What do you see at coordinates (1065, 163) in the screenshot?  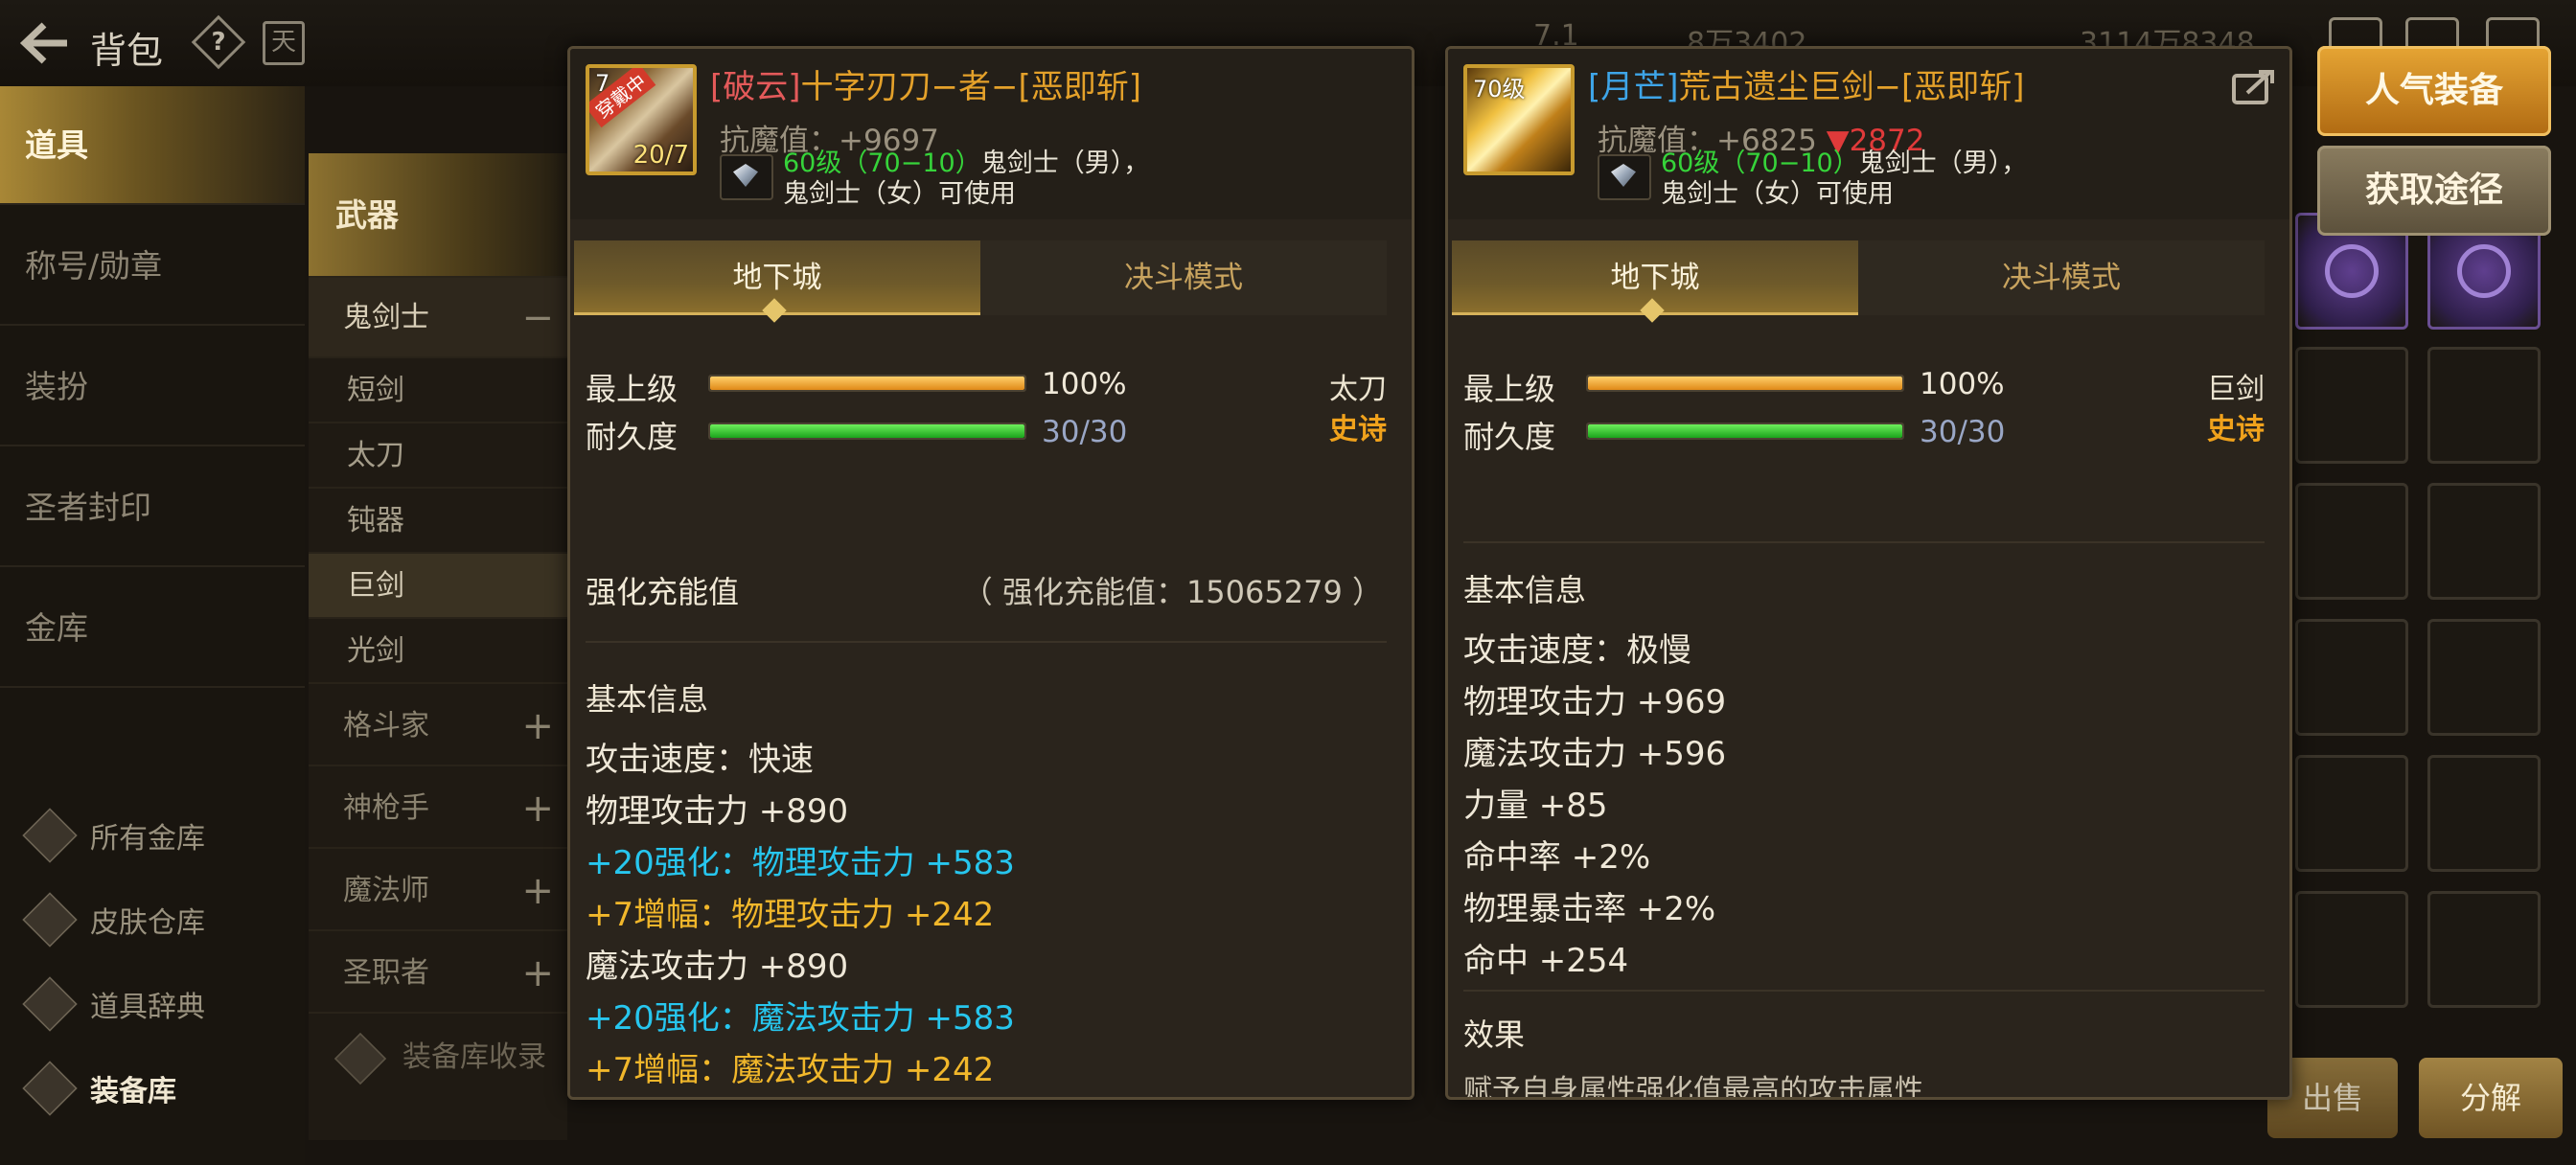 I see `required-class-1: 鬼剑士（男），` at bounding box center [1065, 163].